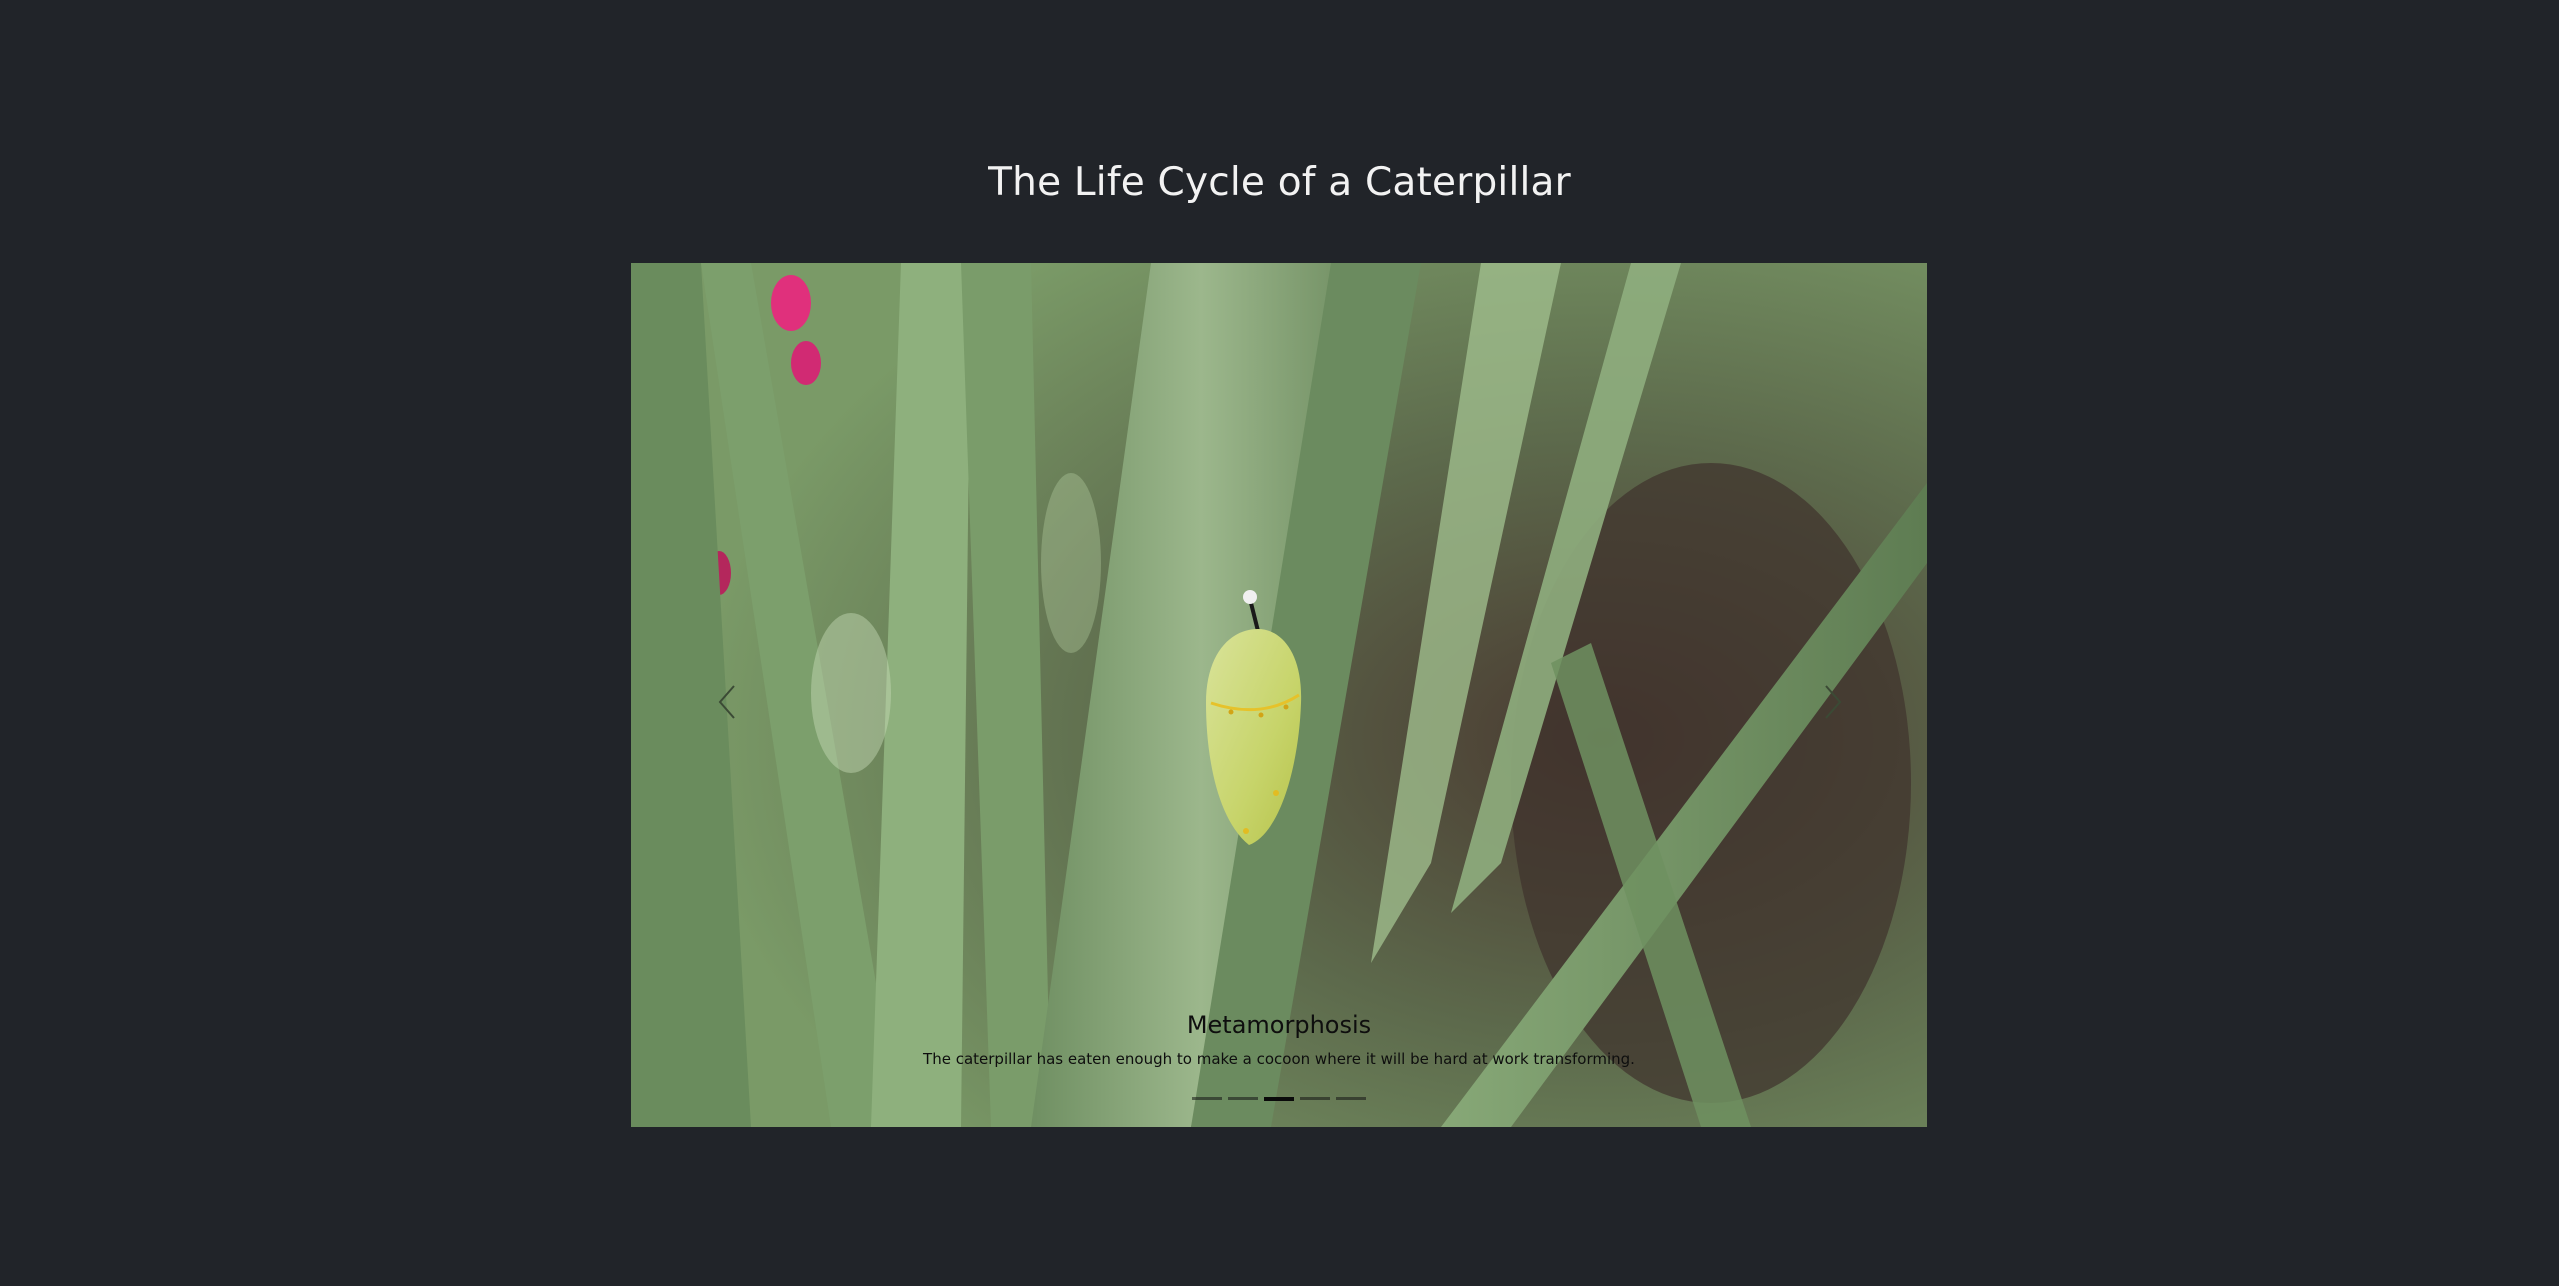  What do you see at coordinates (1279, 182) in the screenshot?
I see `page-title: The Life Cycle of a Caterpillar` at bounding box center [1279, 182].